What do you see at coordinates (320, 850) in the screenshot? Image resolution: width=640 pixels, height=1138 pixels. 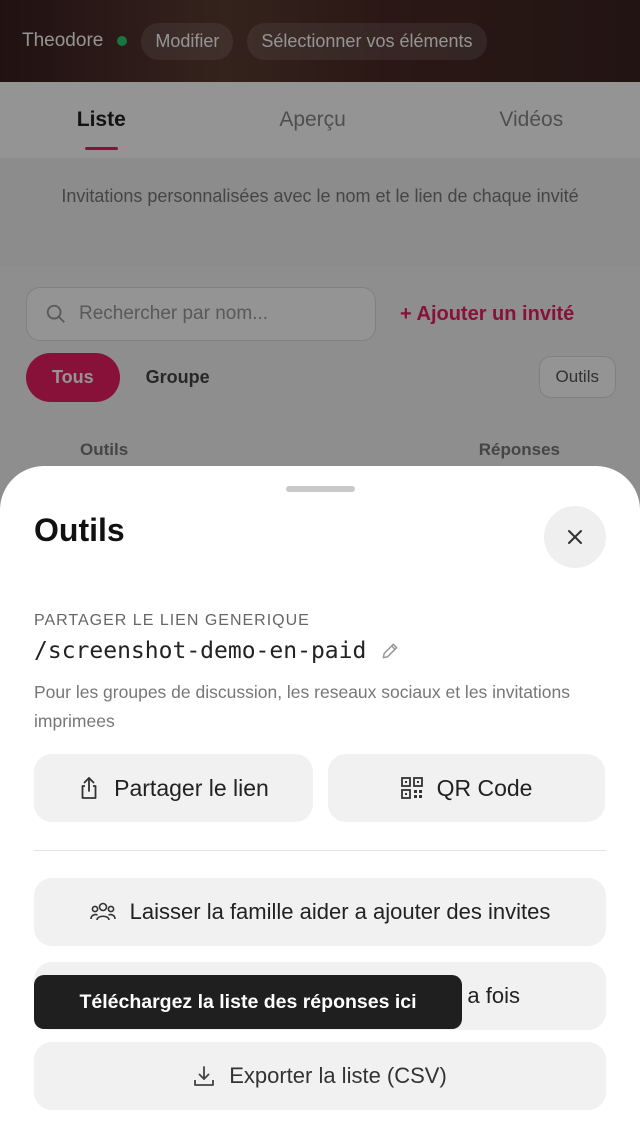 I see `divider` at bounding box center [320, 850].